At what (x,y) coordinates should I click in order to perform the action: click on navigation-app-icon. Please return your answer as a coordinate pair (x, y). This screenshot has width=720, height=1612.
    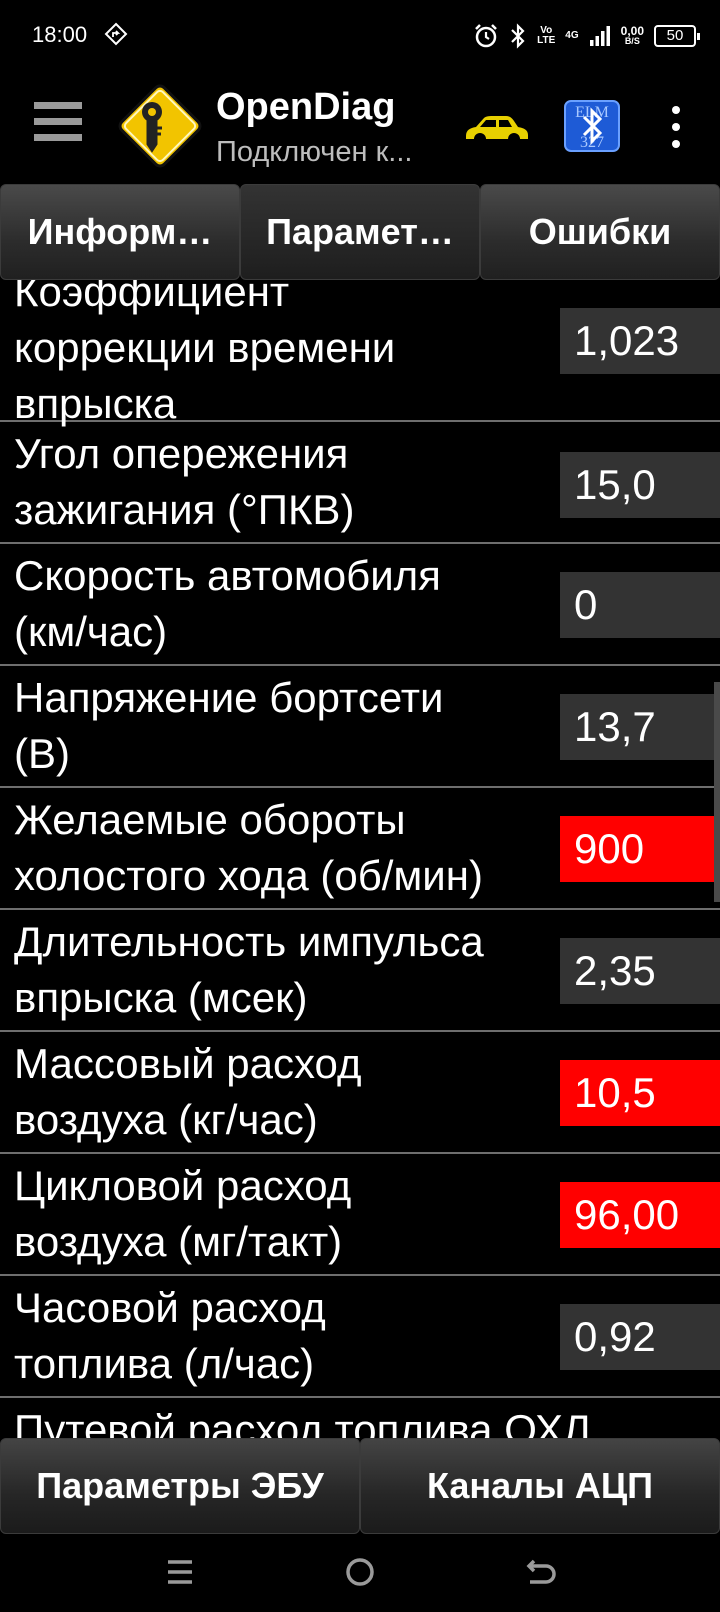
    Looking at the image, I should click on (116, 34).